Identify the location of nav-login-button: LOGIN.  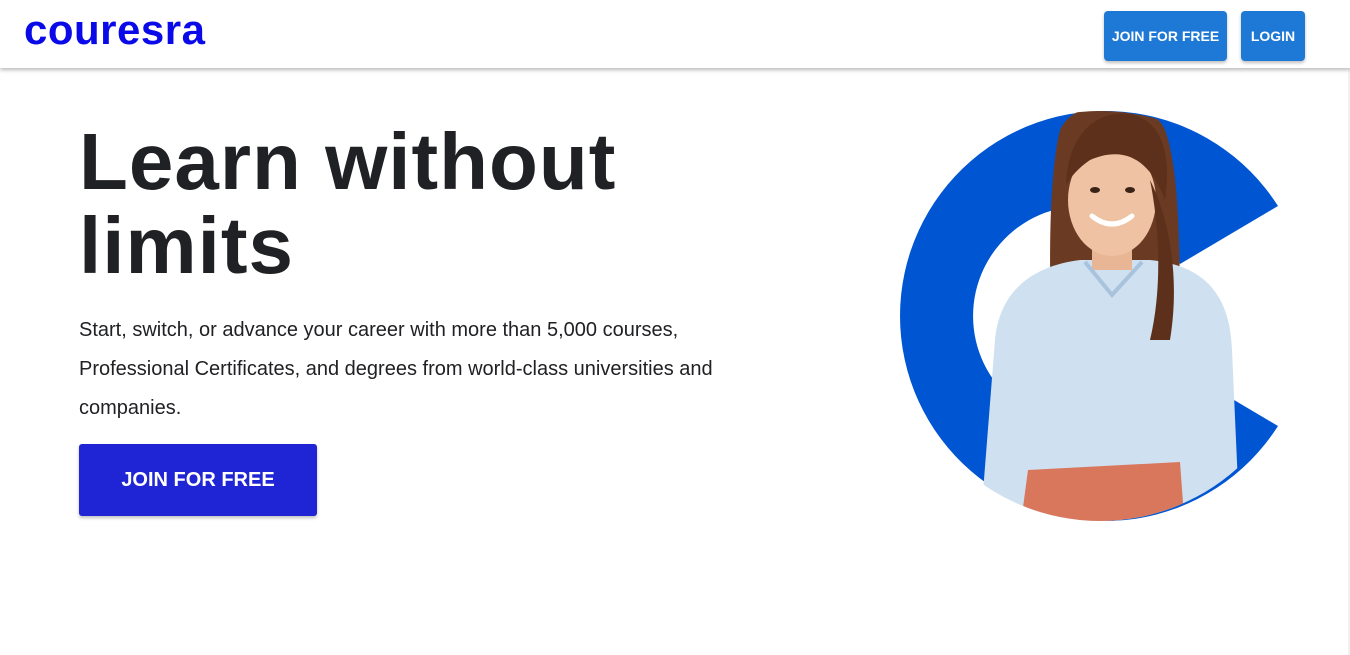
(1273, 36).